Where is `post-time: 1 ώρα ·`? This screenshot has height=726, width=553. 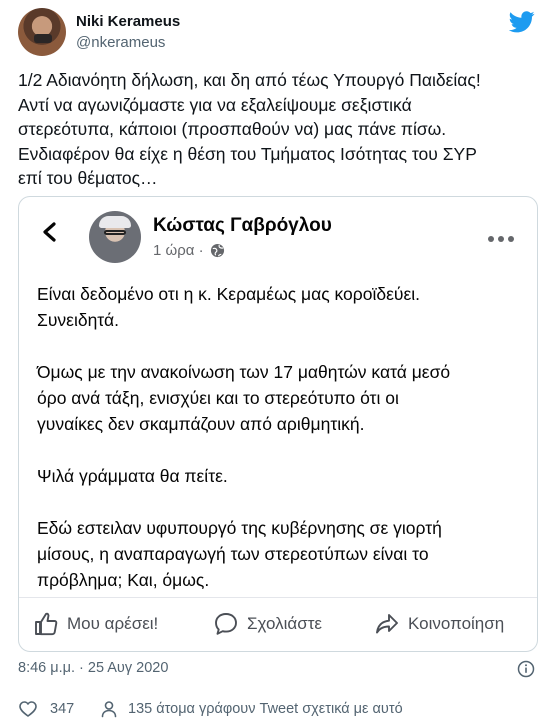 post-time: 1 ώρα · is located at coordinates (189, 250).